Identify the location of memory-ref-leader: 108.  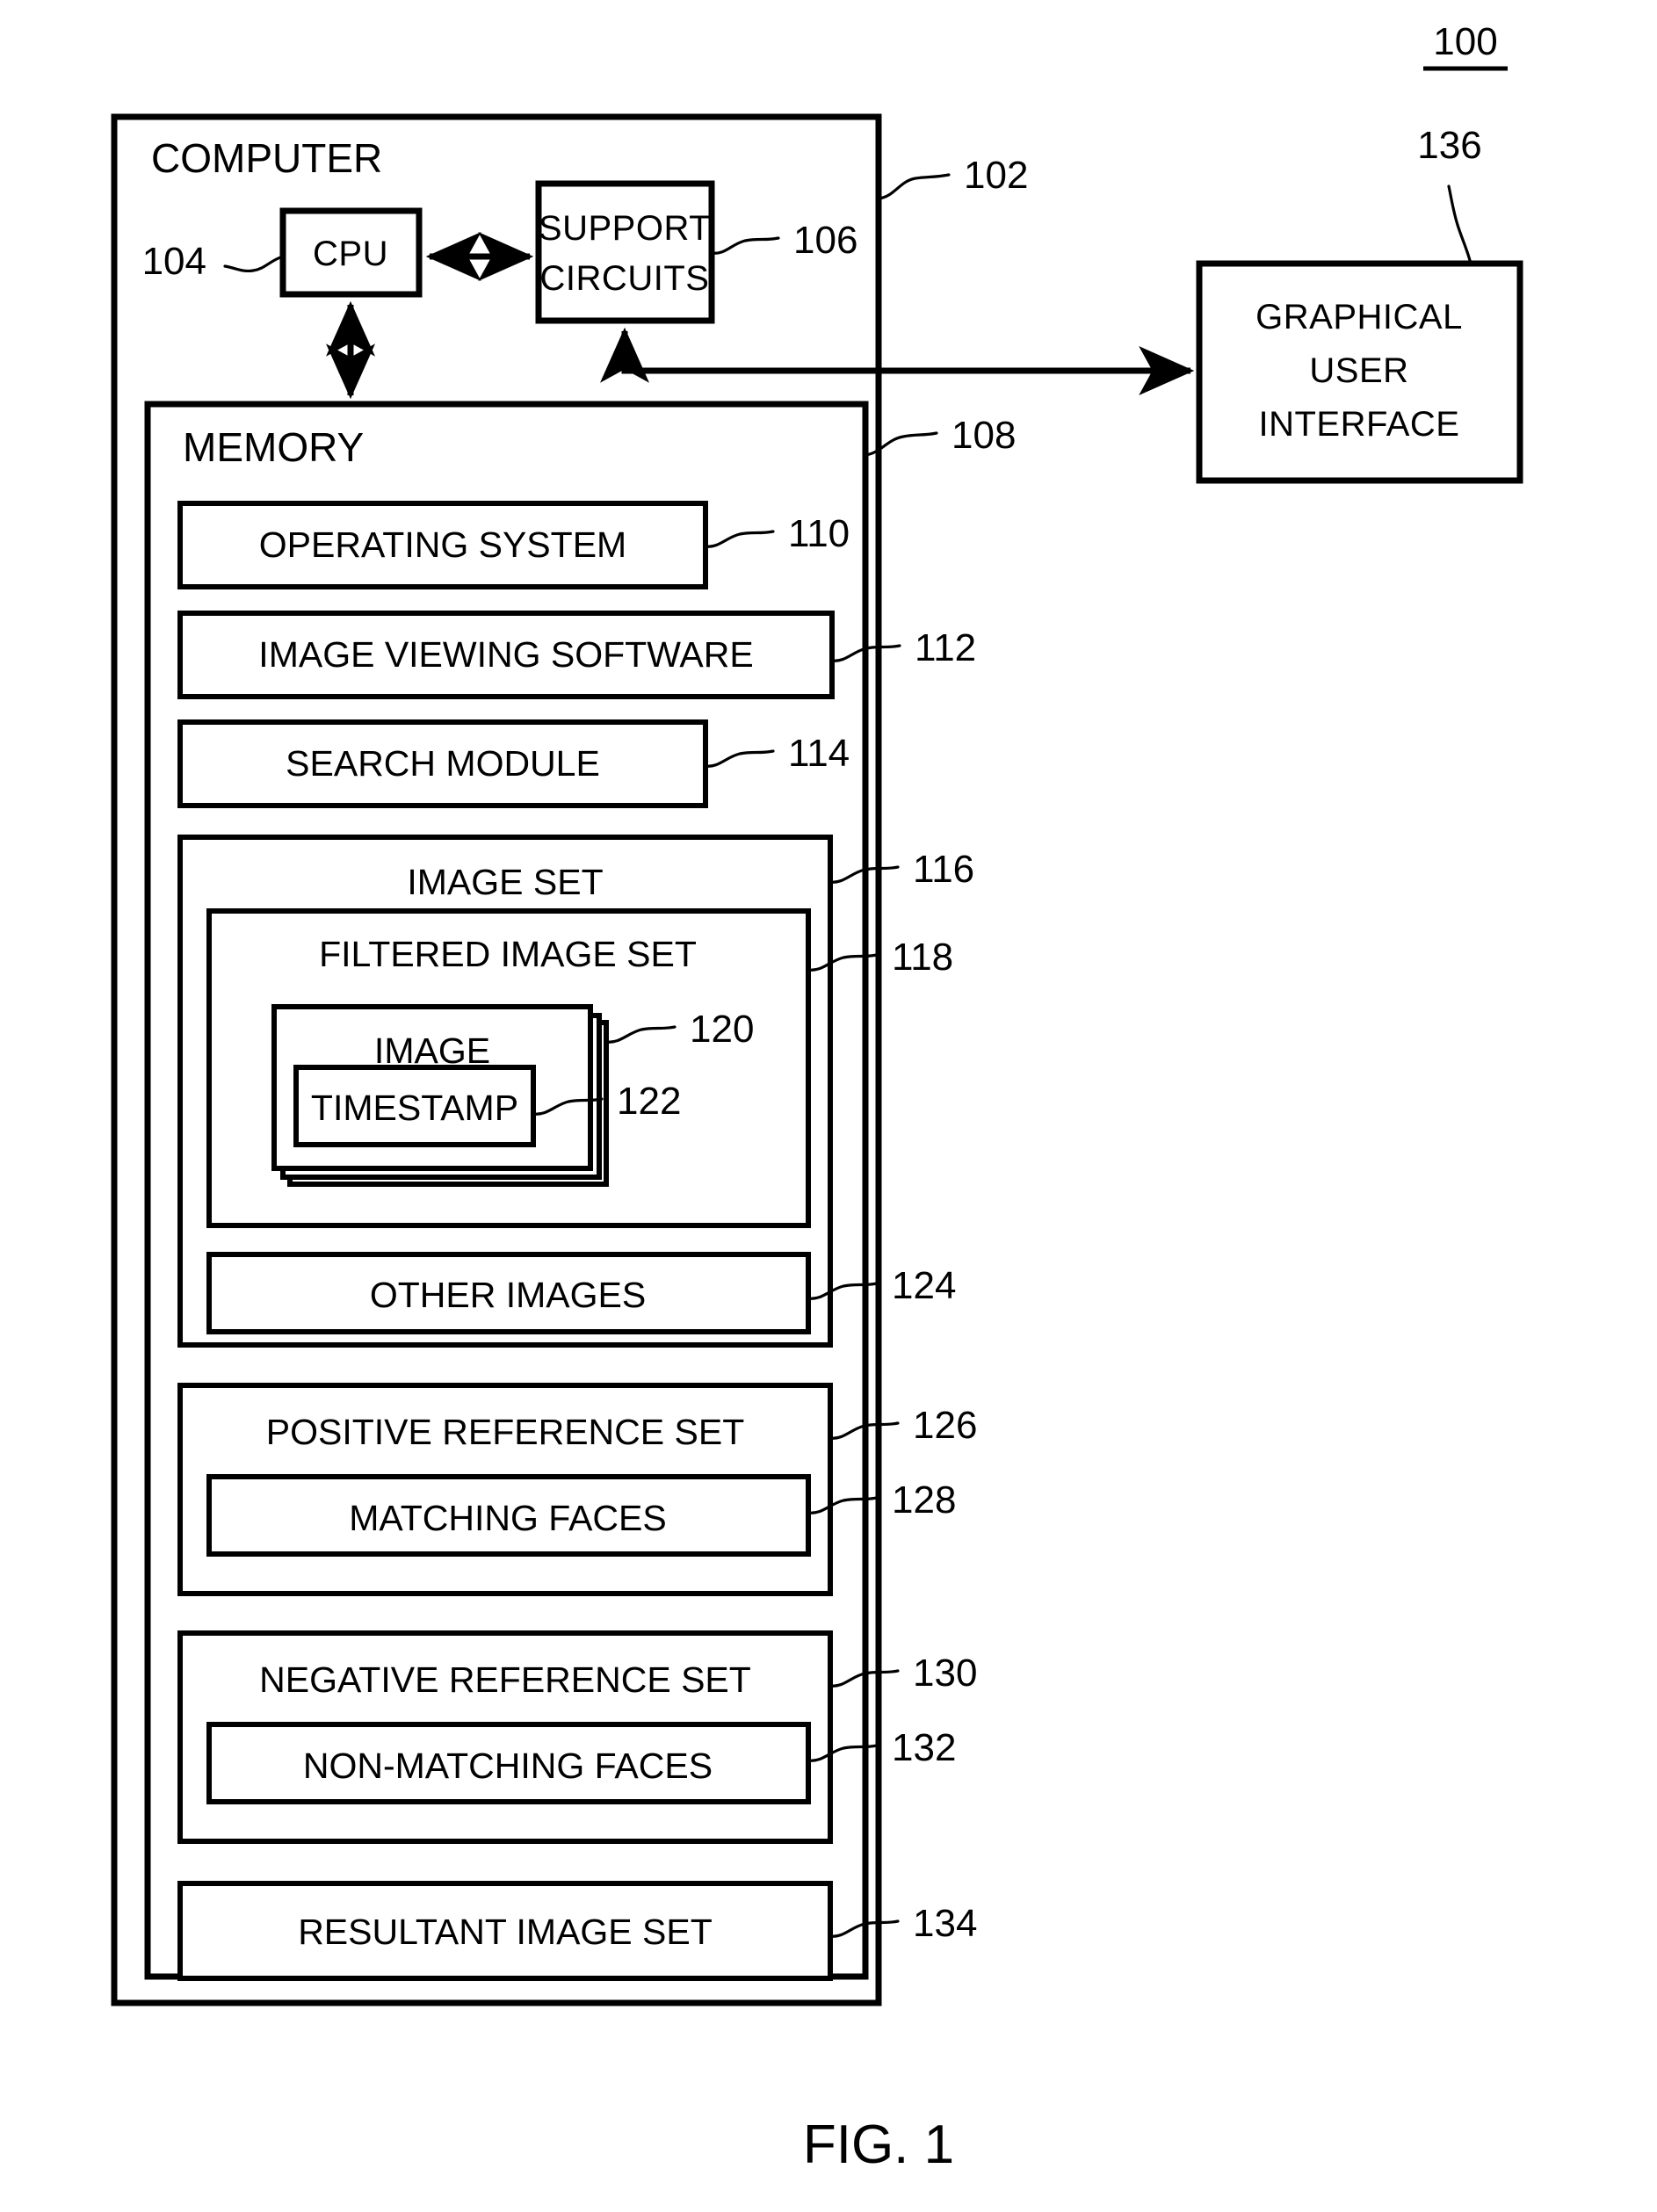
(940, 435).